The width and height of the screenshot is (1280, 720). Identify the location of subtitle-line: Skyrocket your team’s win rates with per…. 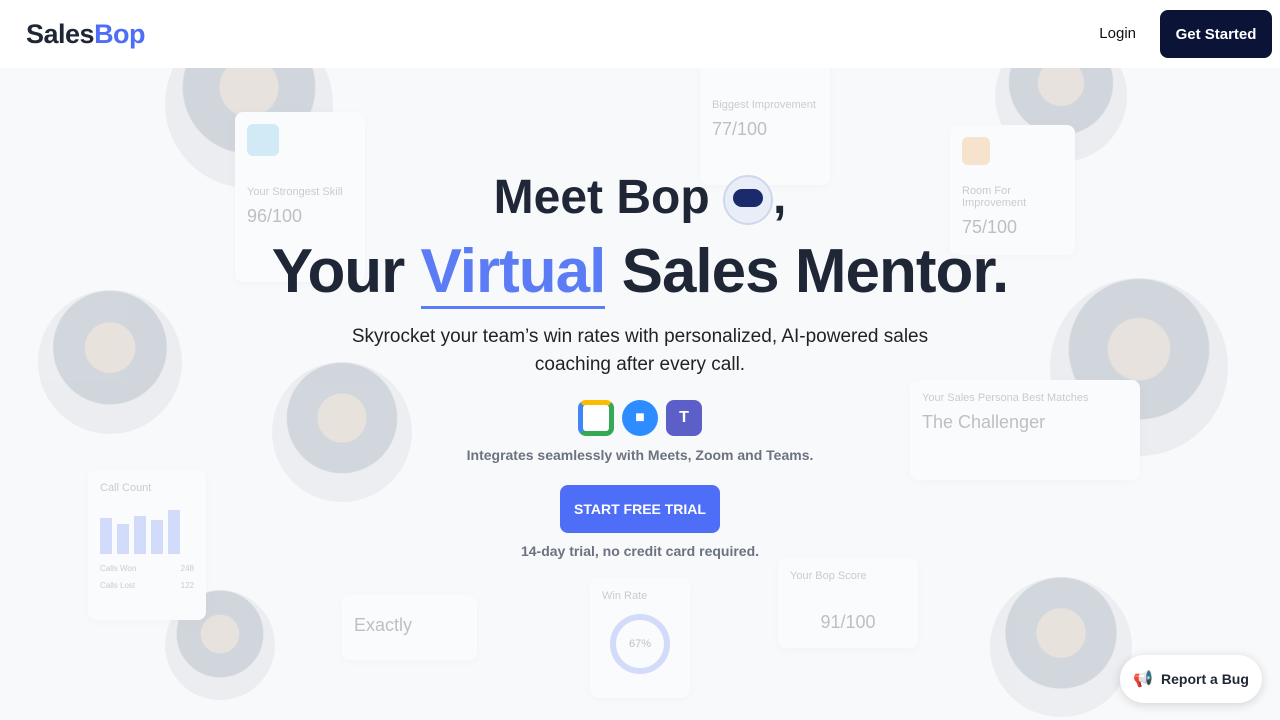
(640, 336).